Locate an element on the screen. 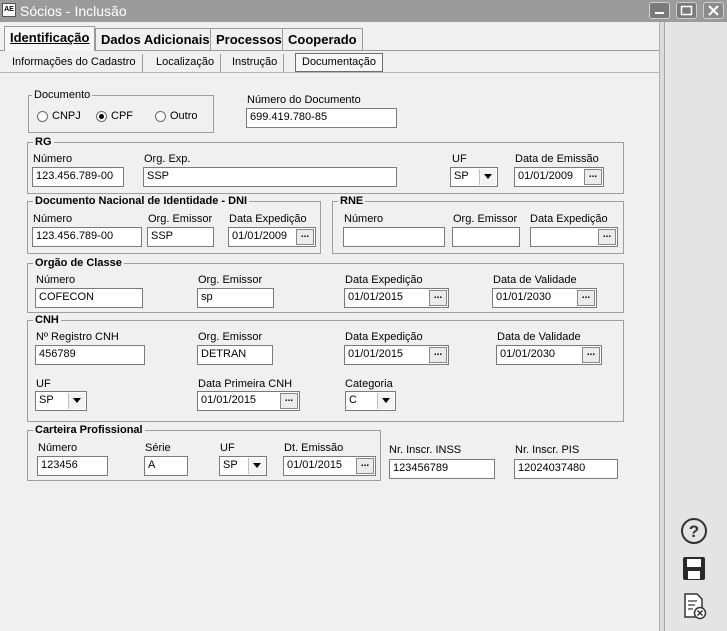 The image size is (727, 631). window-title: Sócios - Inclusão is located at coordinates (73, 11).